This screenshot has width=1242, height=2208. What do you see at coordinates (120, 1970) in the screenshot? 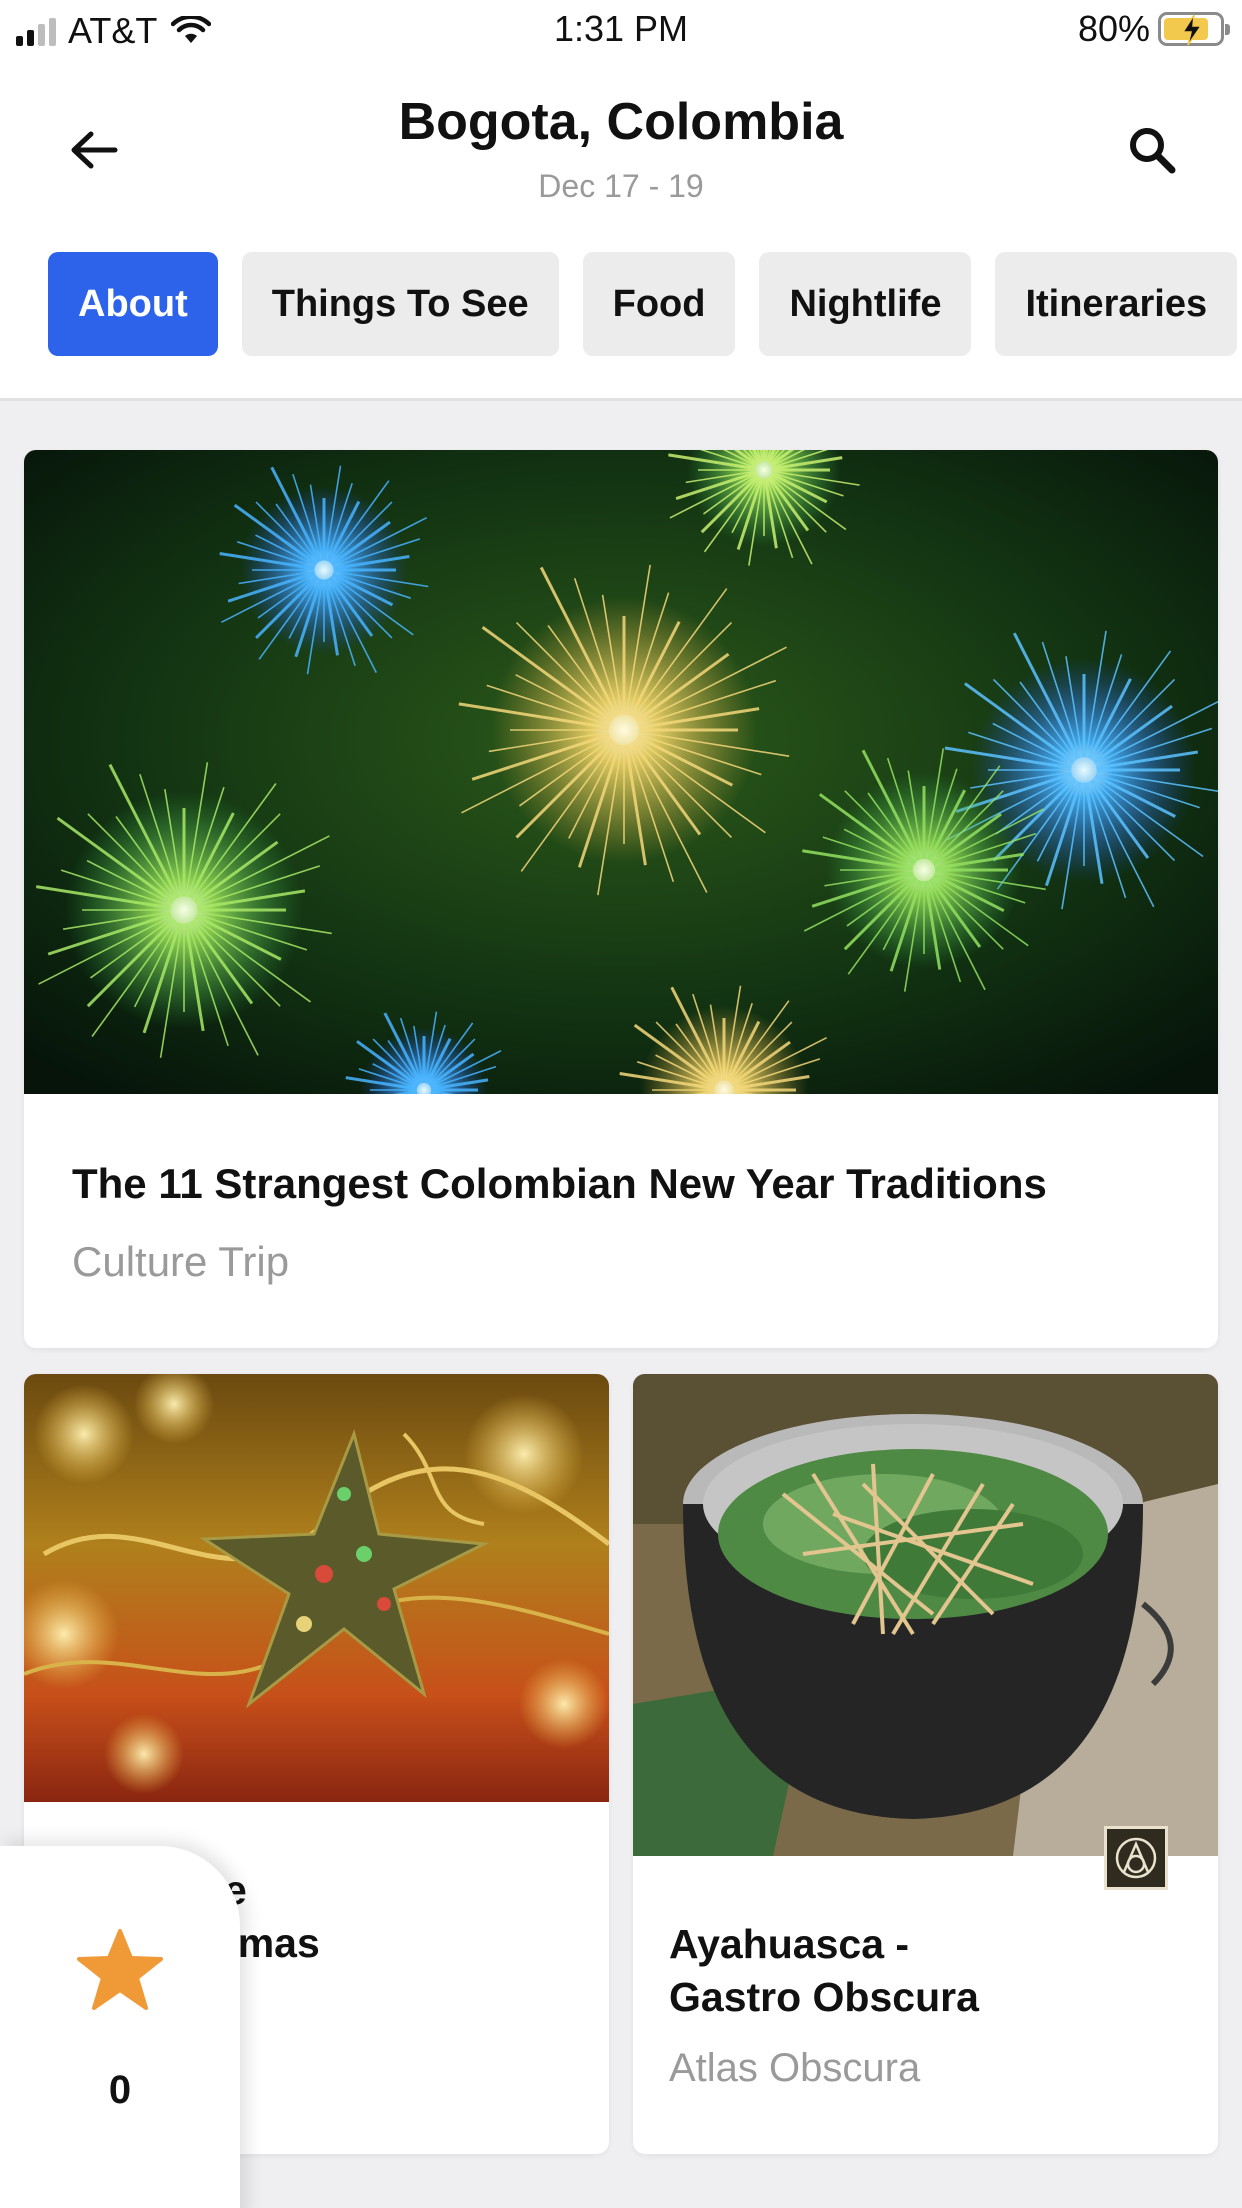
I see `star-icon` at bounding box center [120, 1970].